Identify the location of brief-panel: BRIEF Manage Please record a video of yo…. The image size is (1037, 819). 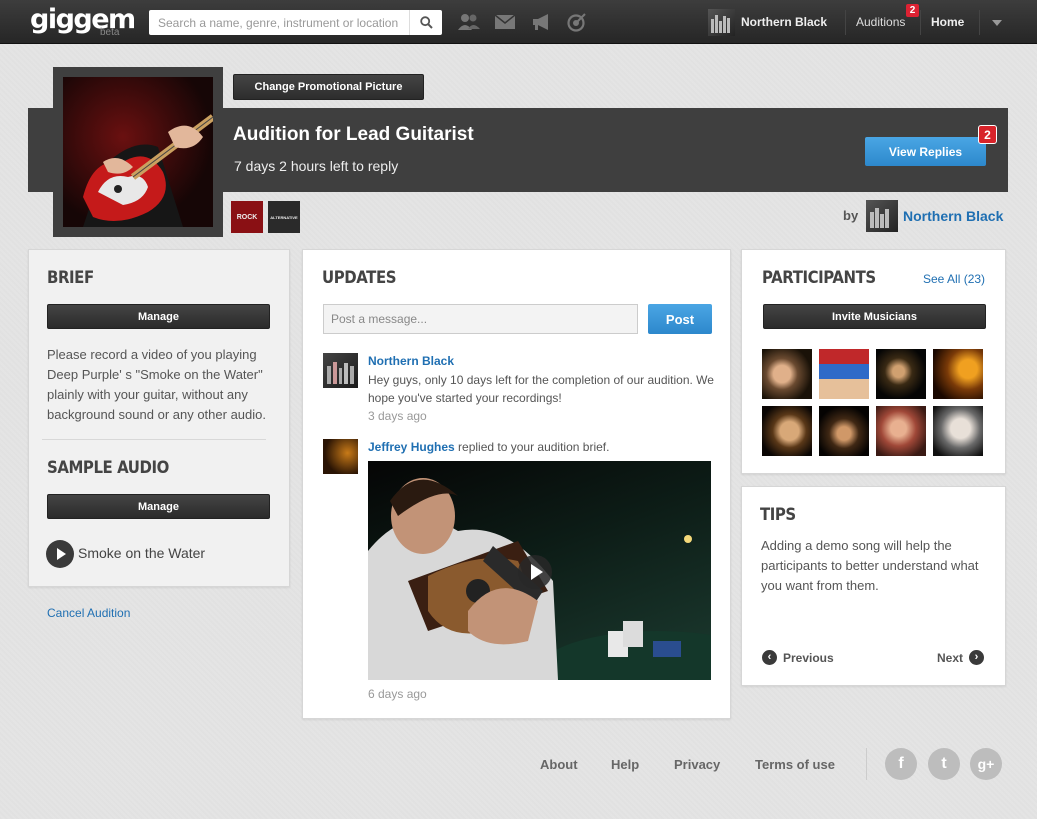
(159, 418).